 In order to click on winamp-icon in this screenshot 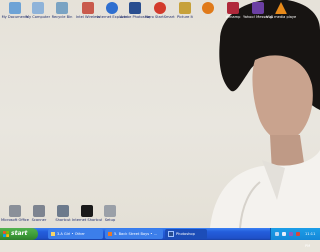, I will do `click(233, 8)`.